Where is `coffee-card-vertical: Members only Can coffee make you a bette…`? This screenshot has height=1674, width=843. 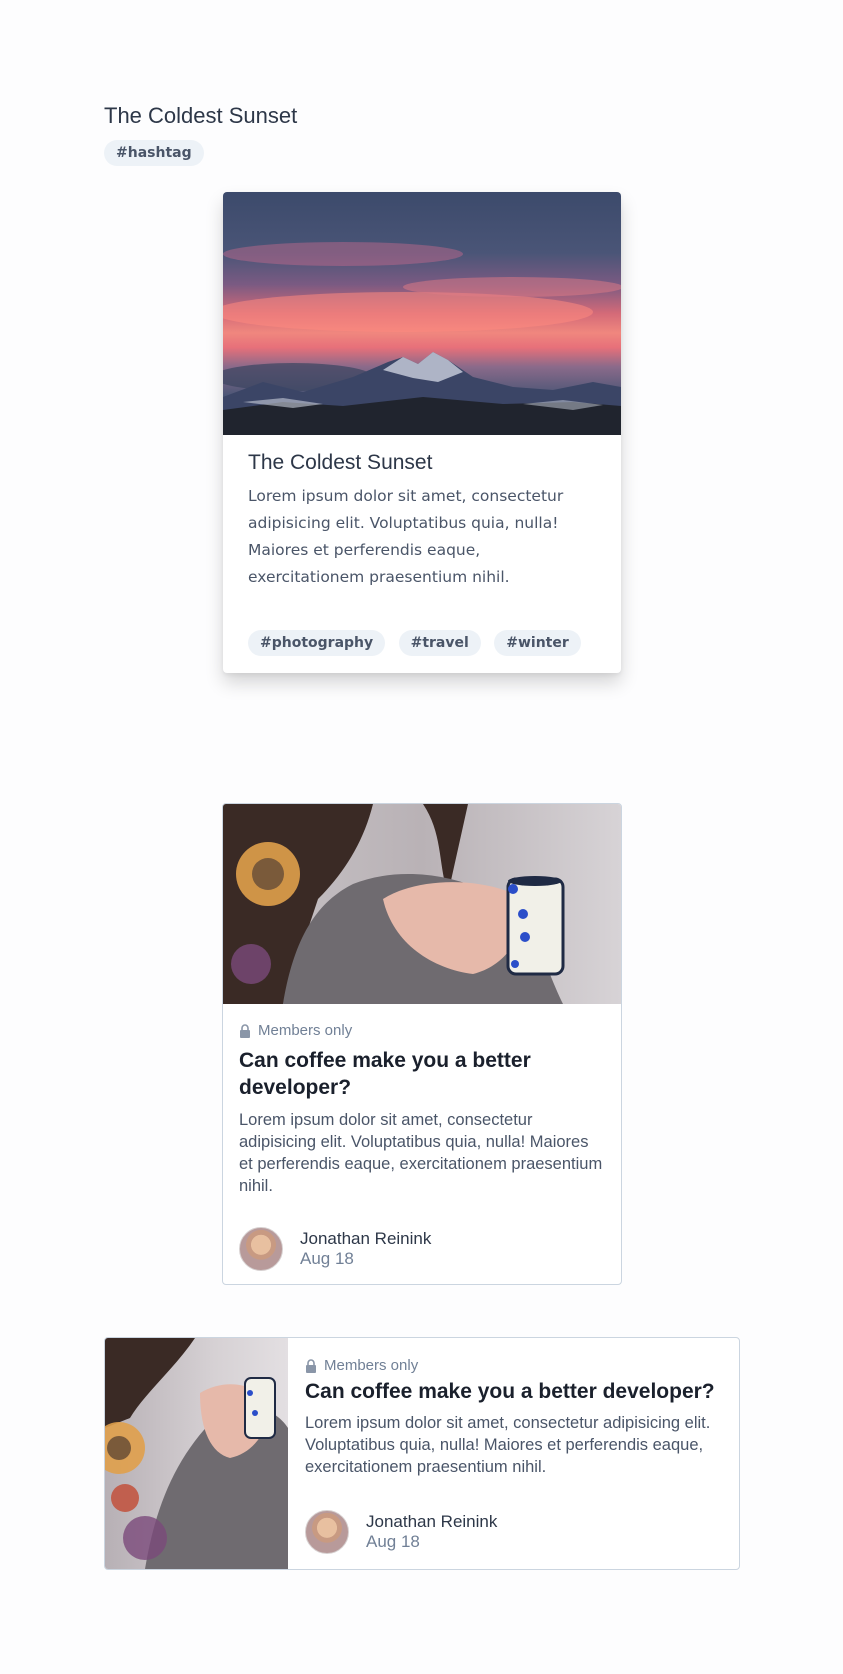 coffee-card-vertical: Members only Can coffee make you a bette… is located at coordinates (422, 1044).